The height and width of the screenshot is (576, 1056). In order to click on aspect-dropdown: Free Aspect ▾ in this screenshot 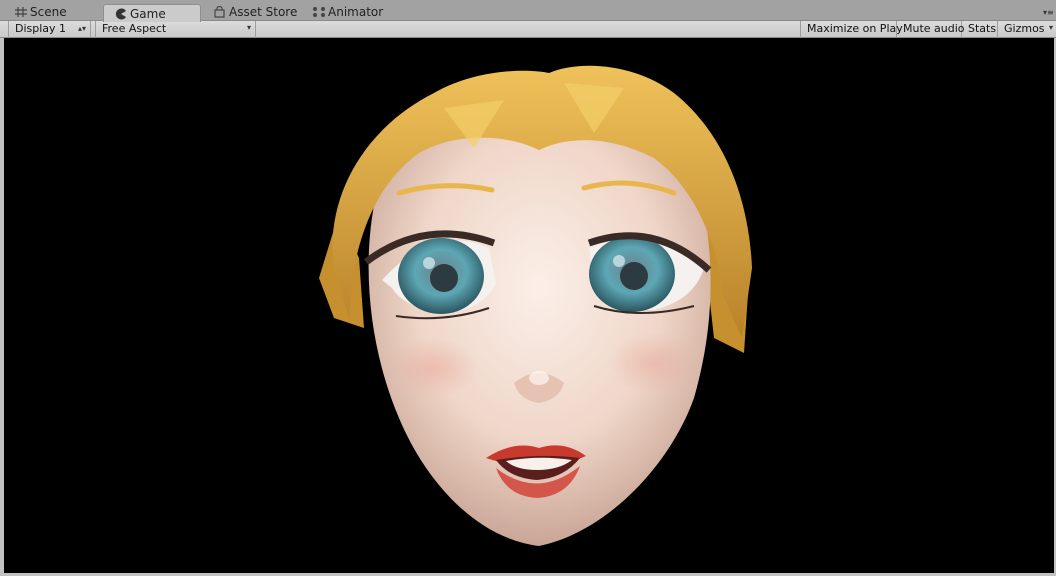, I will do `click(175, 29)`.